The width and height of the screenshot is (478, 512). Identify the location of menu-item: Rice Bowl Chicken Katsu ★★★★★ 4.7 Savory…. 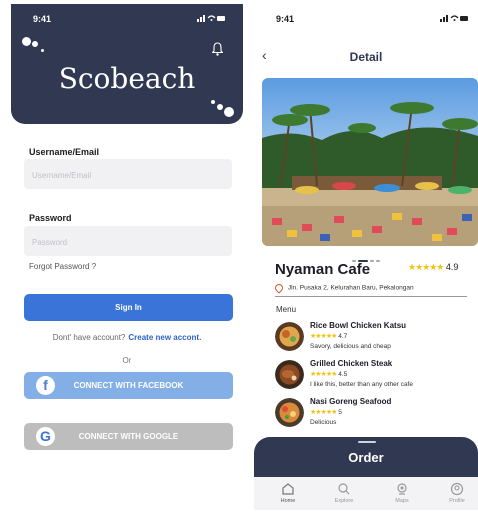
(375, 339).